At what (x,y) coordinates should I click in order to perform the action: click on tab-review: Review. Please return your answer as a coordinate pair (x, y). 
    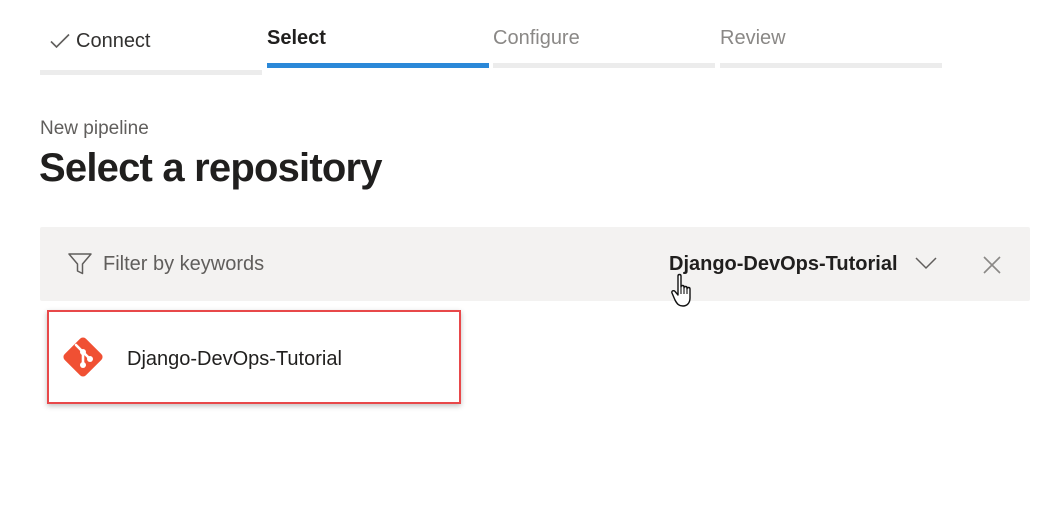
    Looking at the image, I should click on (831, 36).